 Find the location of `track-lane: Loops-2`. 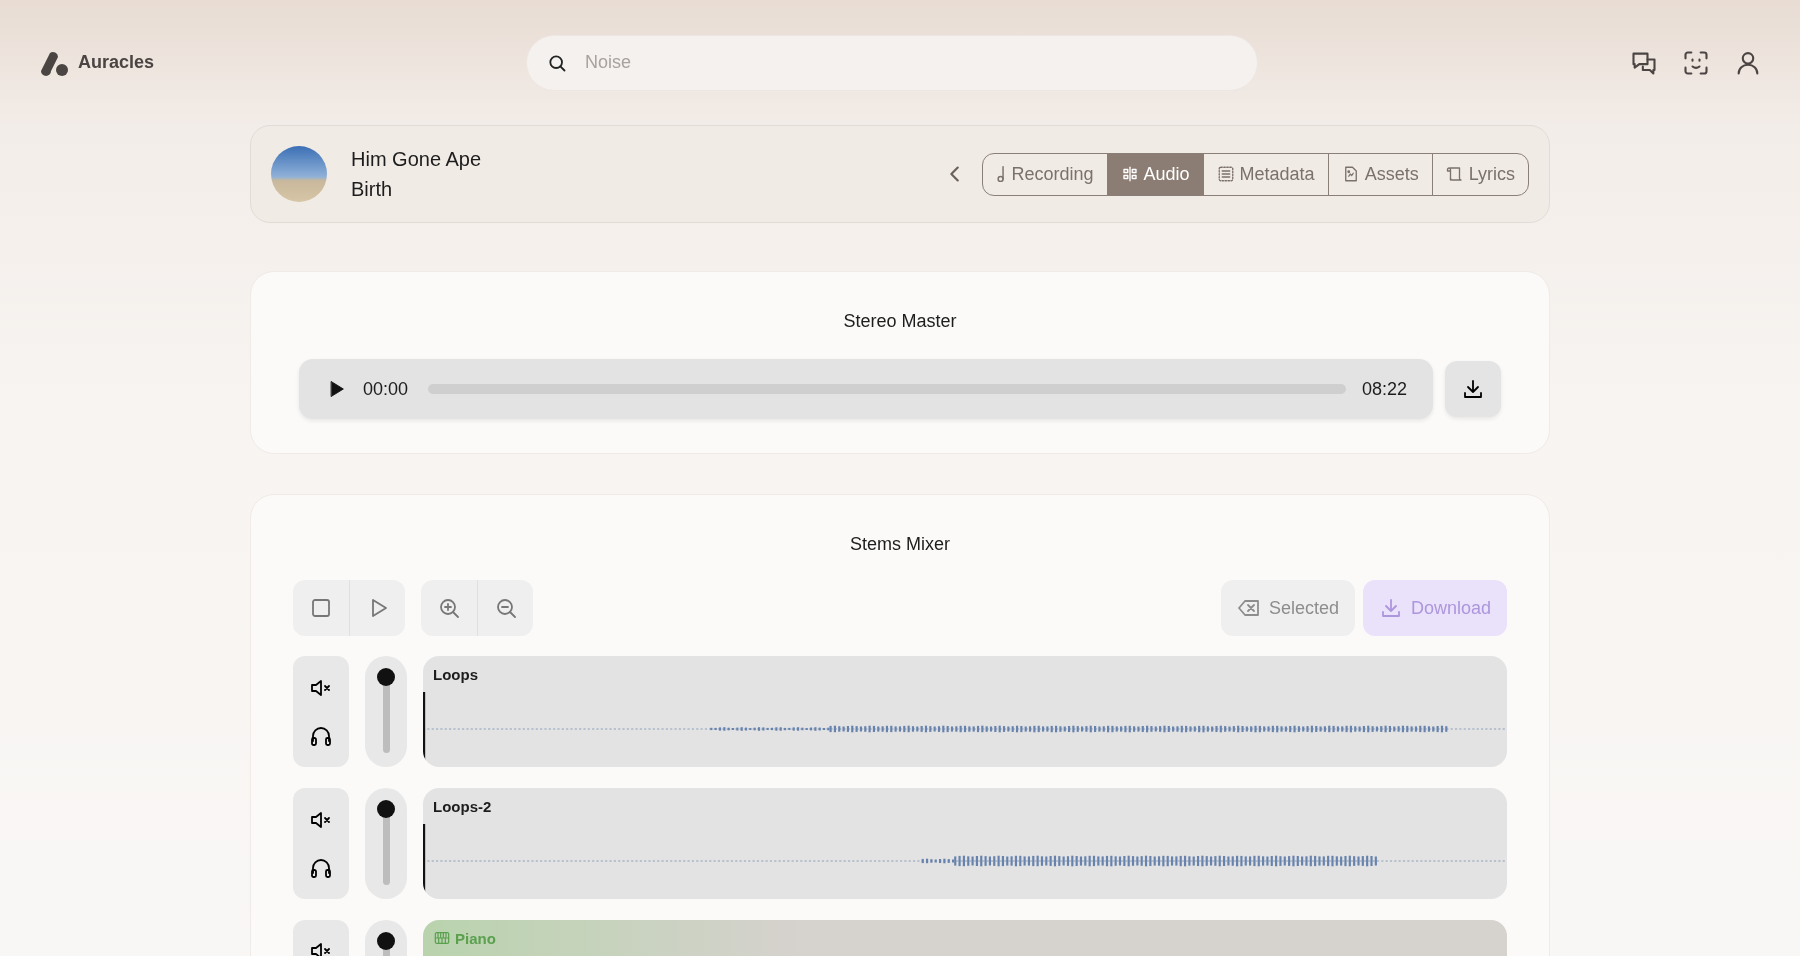

track-lane: Loops-2 is located at coordinates (965, 843).